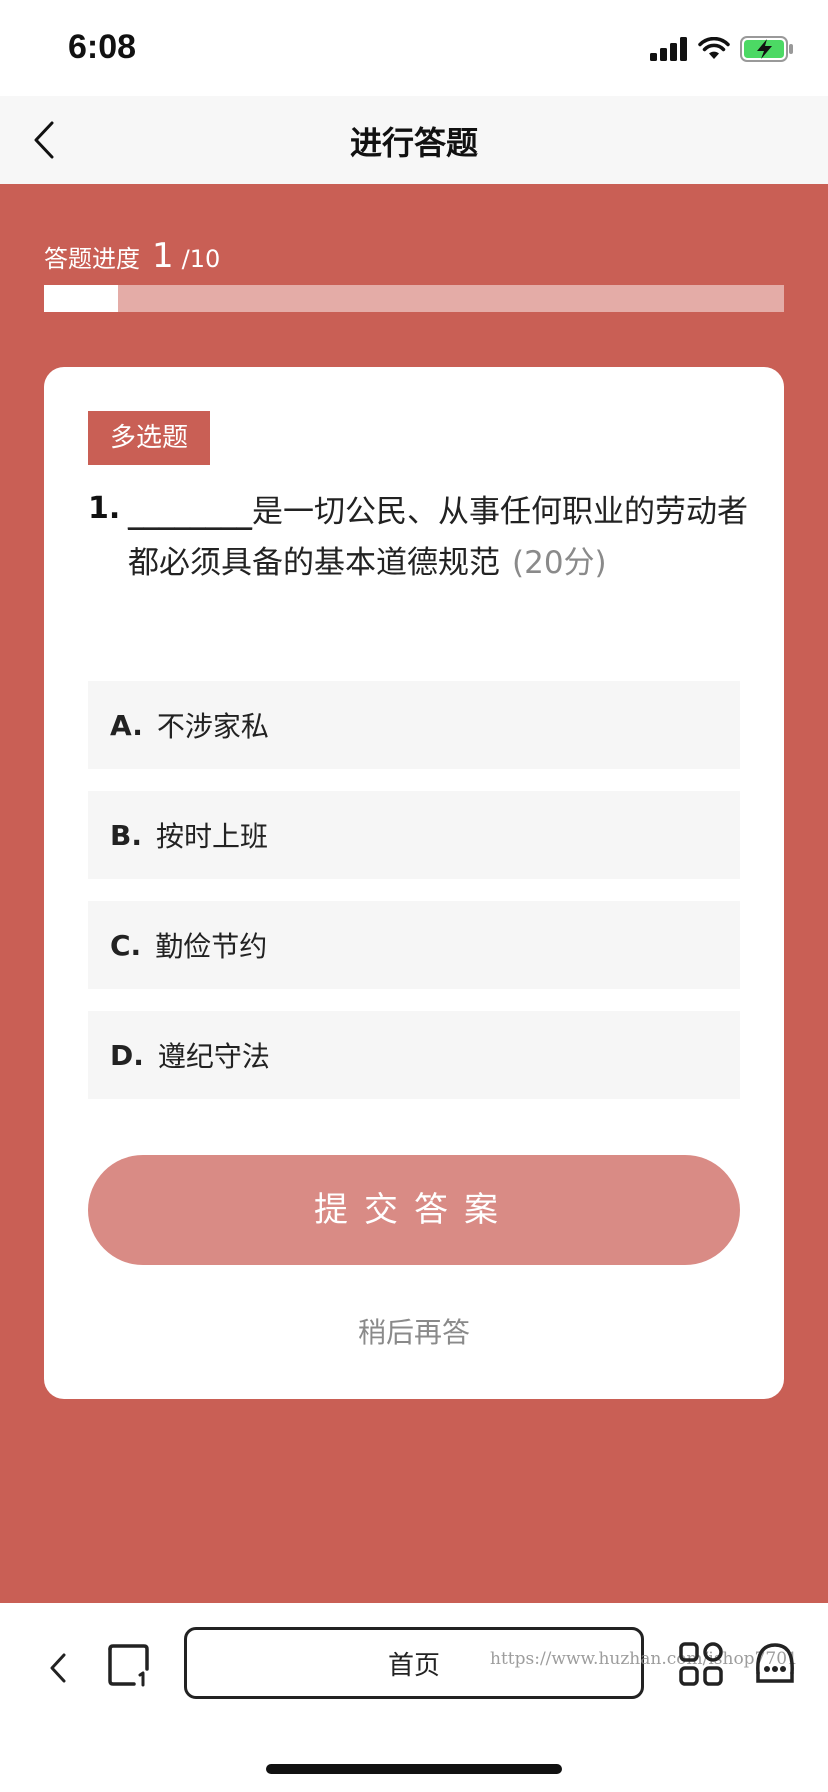 The height and width of the screenshot is (1792, 828). I want to click on progress-title: 答题进度, so click(92, 259).